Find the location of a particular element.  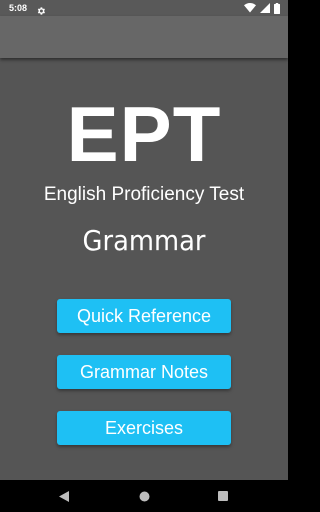

exercises-button: Exercises is located at coordinates (144, 428).